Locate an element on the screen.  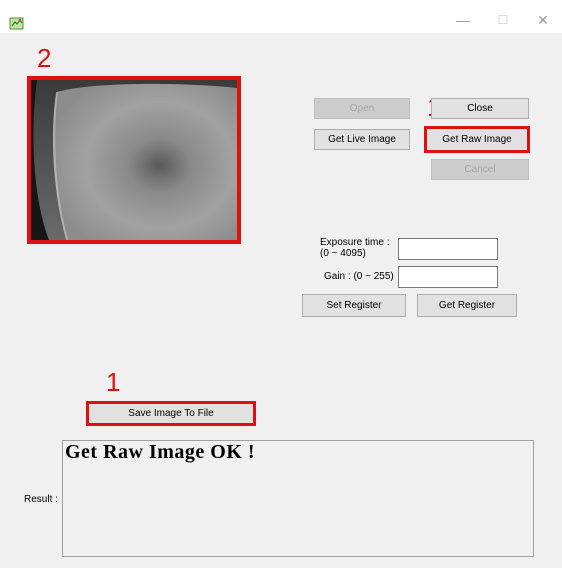
set-register-button: Set Register is located at coordinates (354, 305).